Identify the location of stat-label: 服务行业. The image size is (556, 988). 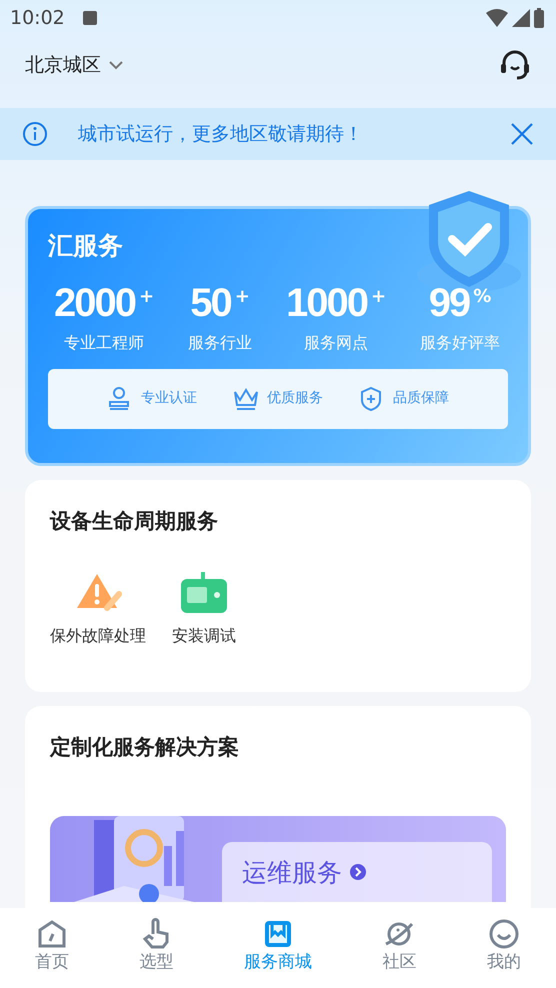
(220, 343).